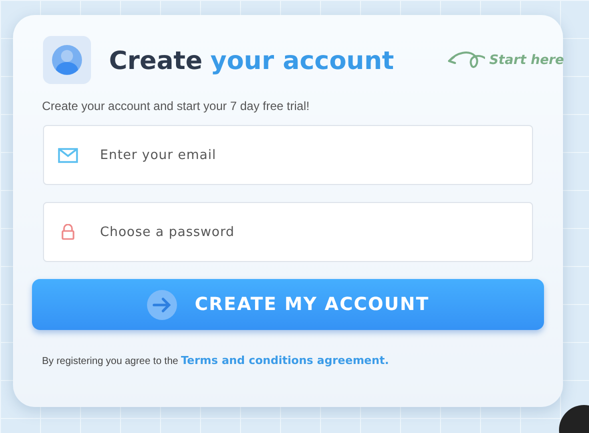 The width and height of the screenshot is (589, 433). Describe the element at coordinates (284, 360) in the screenshot. I see `terms-link: Terms and conditions agreement.` at that location.